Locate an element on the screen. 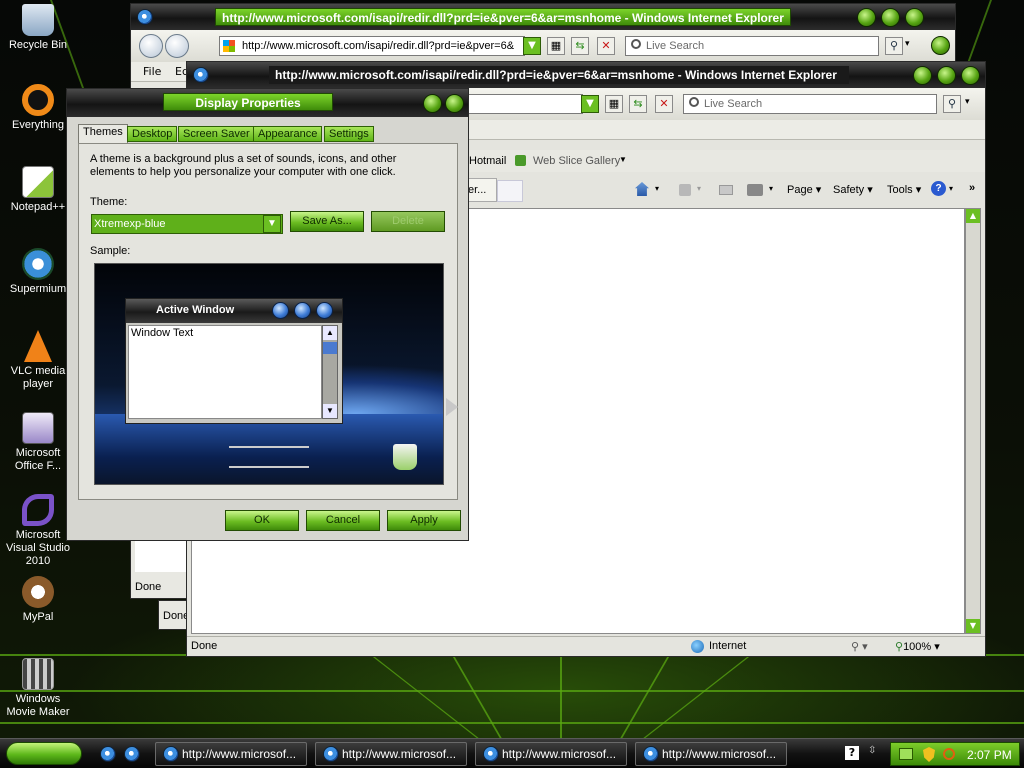  mail-icon is located at coordinates (726, 190).